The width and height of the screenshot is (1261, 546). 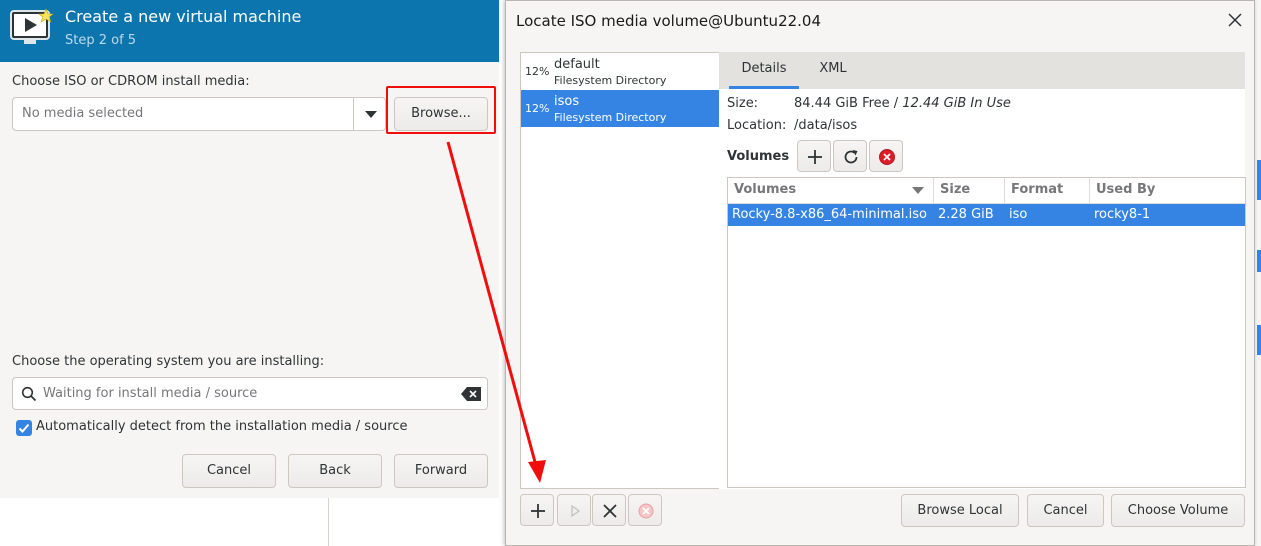 What do you see at coordinates (150, 393) in the screenshot?
I see `os-search-placeholder: Waiting for install media / source` at bounding box center [150, 393].